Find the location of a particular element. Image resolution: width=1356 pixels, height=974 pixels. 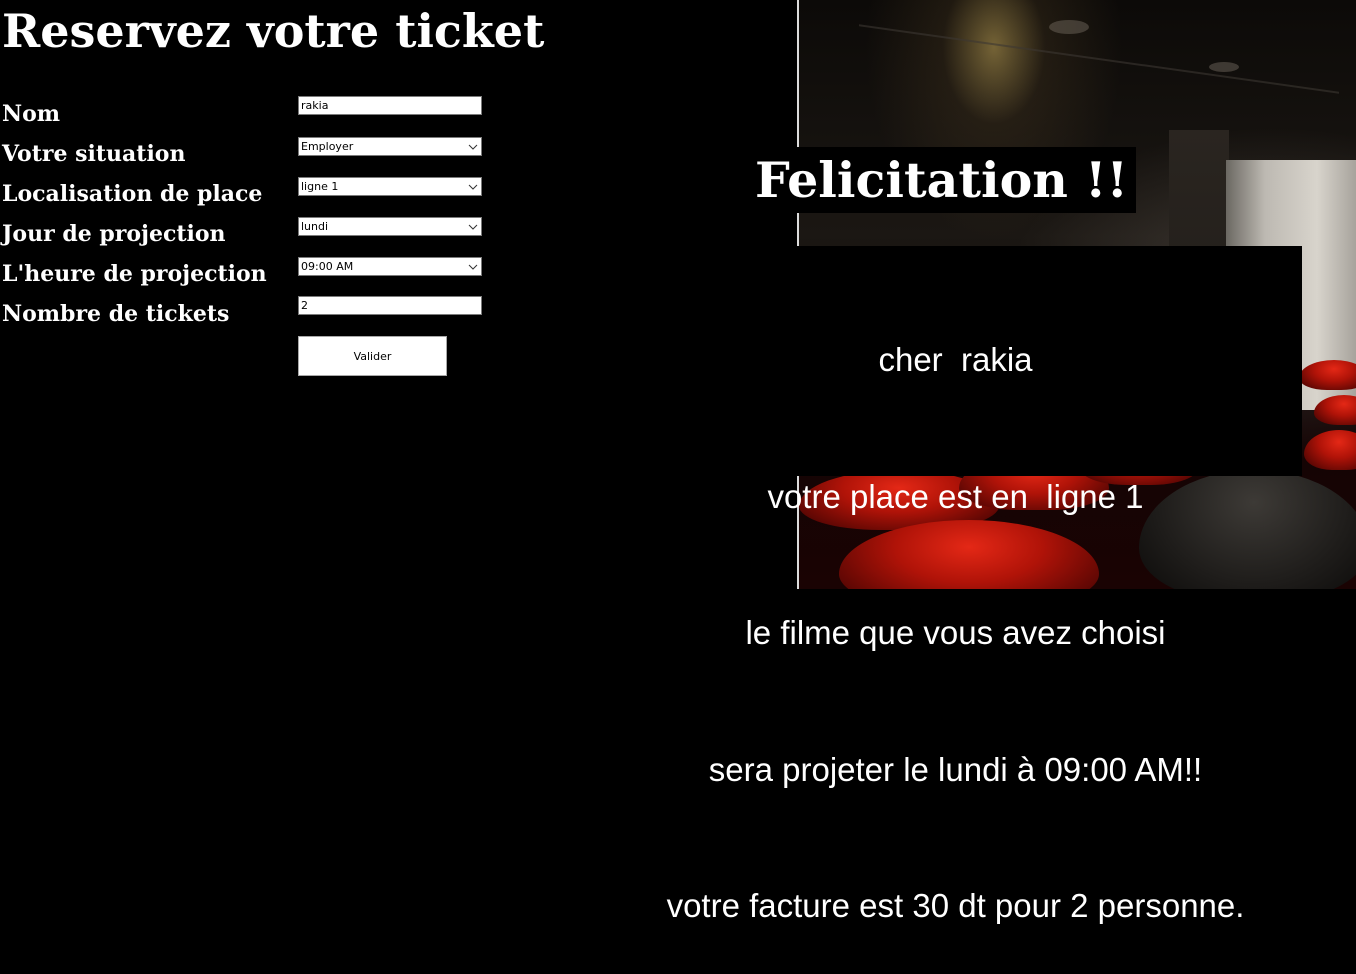

page-title: Reservez votre ticket is located at coordinates (273, 31).